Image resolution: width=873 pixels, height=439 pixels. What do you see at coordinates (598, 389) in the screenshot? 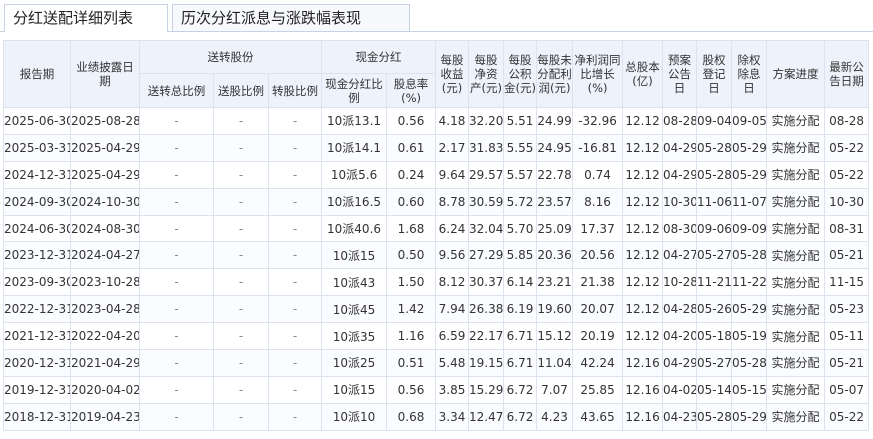
I see `cell-net-profit-growth: 25.85` at bounding box center [598, 389].